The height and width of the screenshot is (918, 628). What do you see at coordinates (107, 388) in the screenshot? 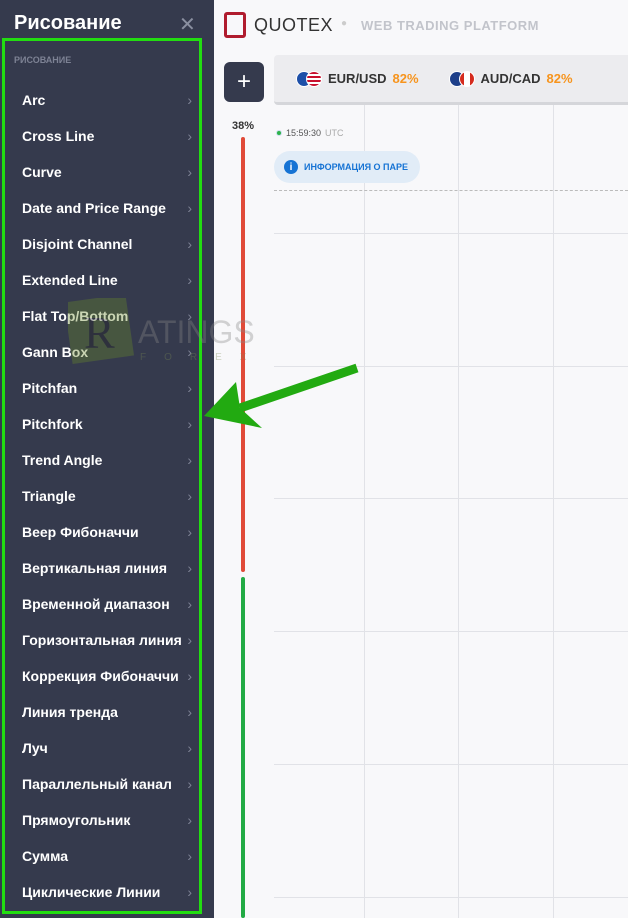
I see `drawing-tool-item: Pitchfan ›` at bounding box center [107, 388].